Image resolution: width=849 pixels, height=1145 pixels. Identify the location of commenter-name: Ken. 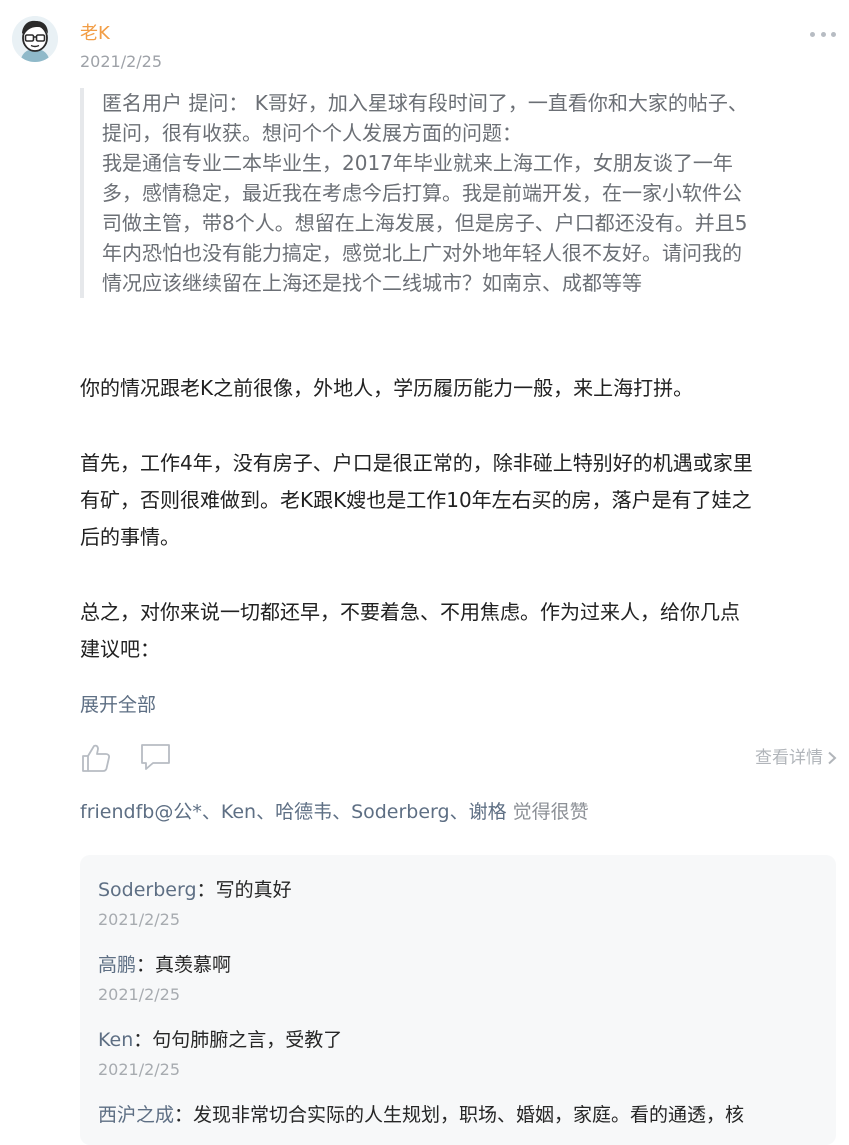
(115, 1040).